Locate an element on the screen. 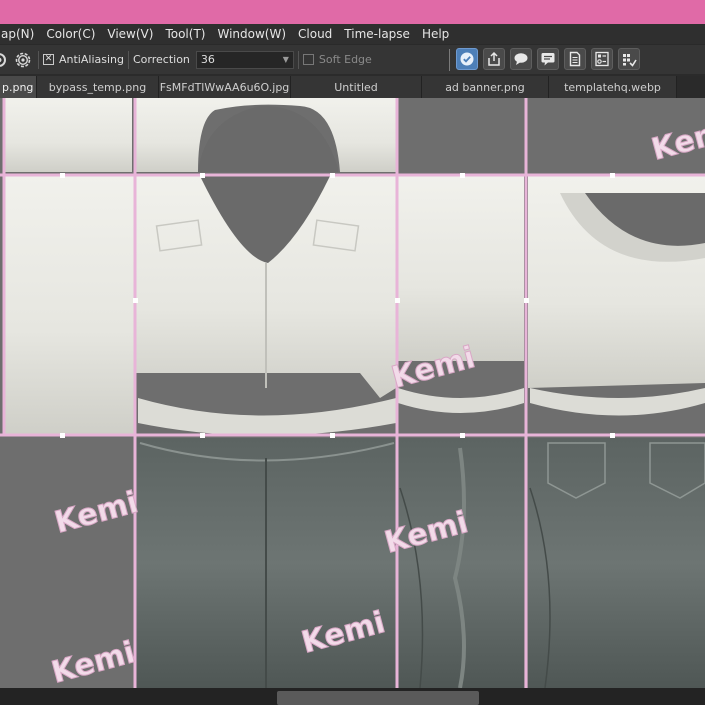  menu-help: Help is located at coordinates (435, 34).